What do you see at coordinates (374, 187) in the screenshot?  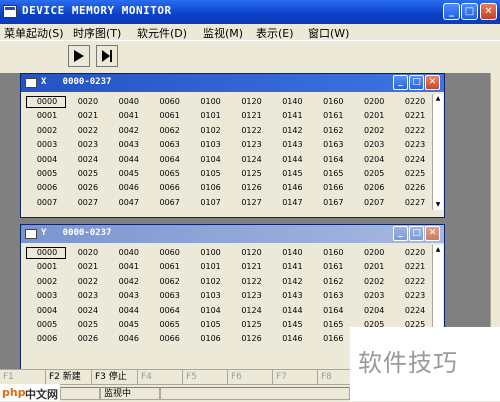 I see `x-device-cell: 0206` at bounding box center [374, 187].